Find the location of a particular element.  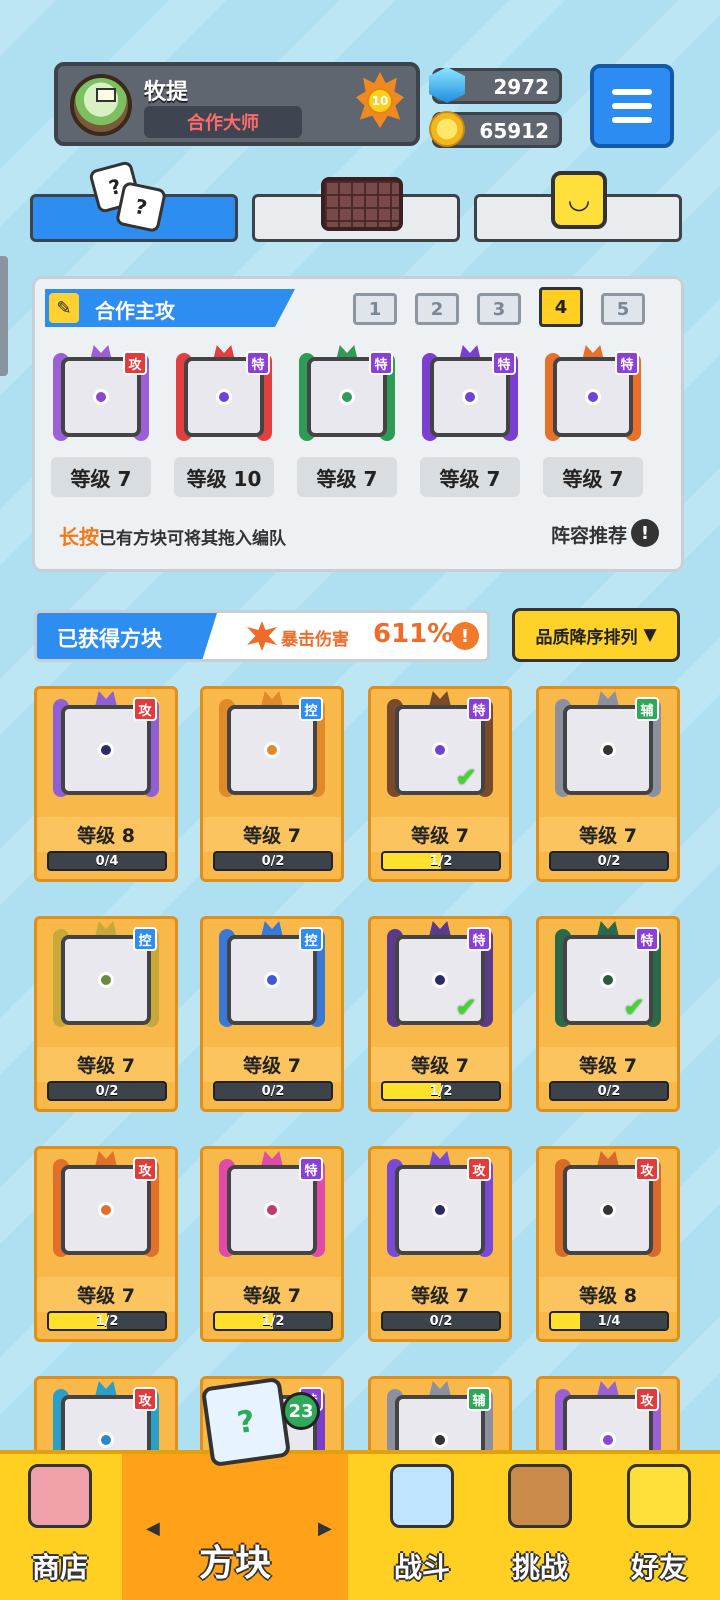

block-card-art: 攻 is located at coordinates (106, 746).